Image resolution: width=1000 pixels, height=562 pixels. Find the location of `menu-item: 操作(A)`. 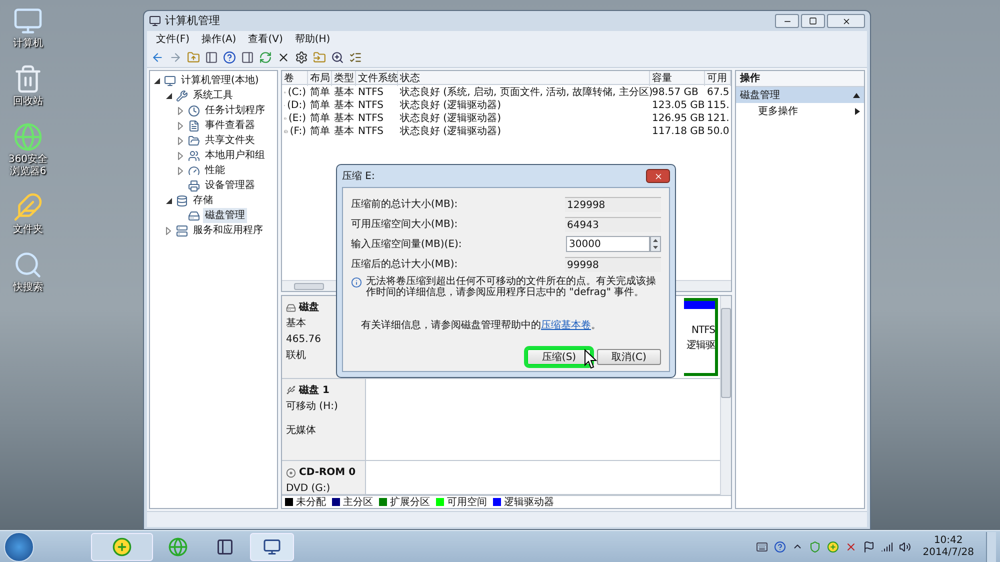

menu-item: 操作(A) is located at coordinates (219, 39).